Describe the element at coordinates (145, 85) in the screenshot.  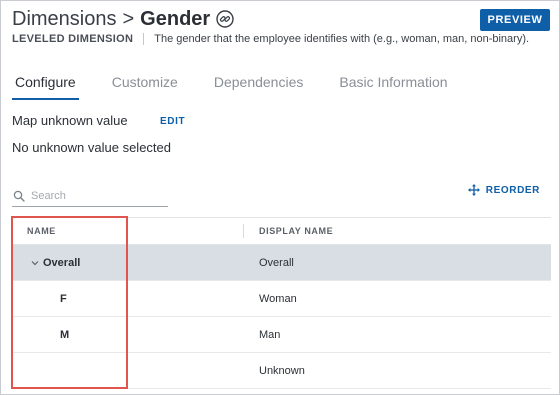
I see `tab-customize: Customize` at that location.